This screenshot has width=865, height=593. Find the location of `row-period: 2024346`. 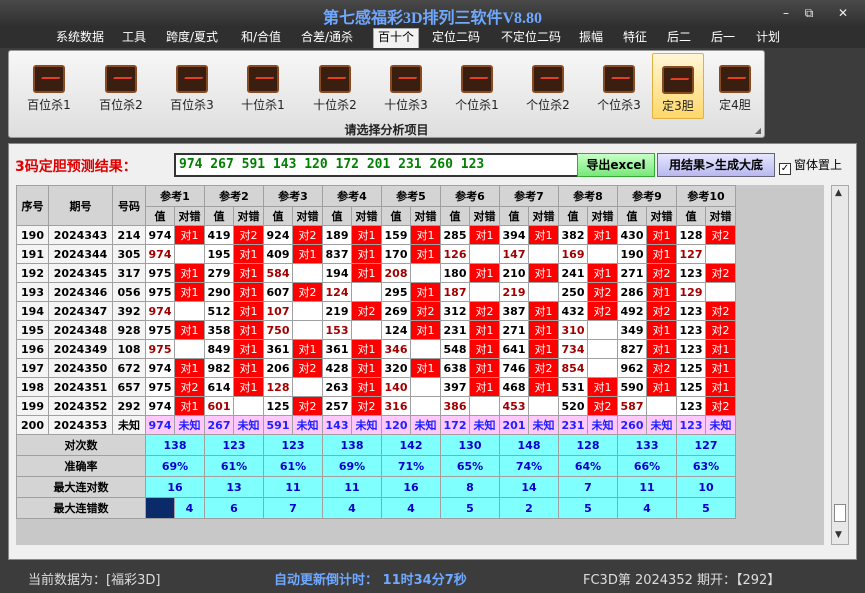

row-period: 2024346 is located at coordinates (80, 292).